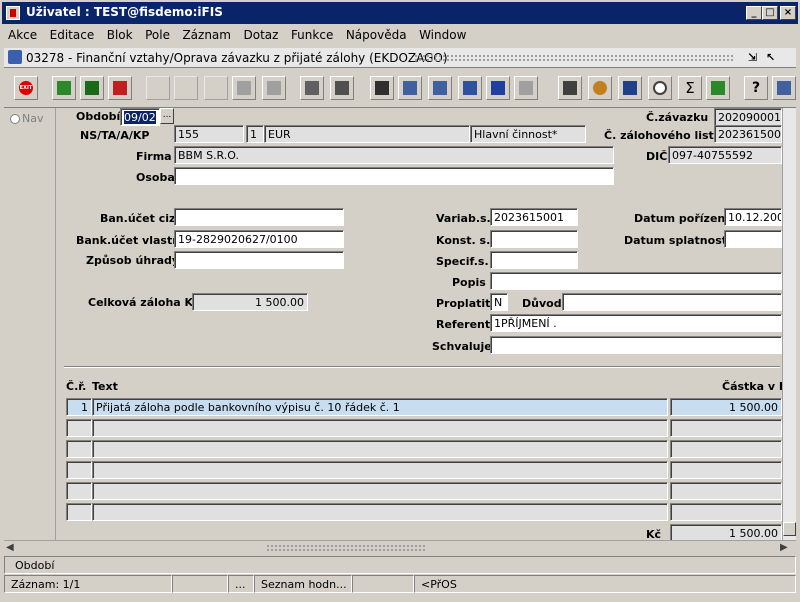 This screenshot has height=602, width=800. What do you see at coordinates (154, 156) in the screenshot?
I see `firma-label: Firma` at bounding box center [154, 156].